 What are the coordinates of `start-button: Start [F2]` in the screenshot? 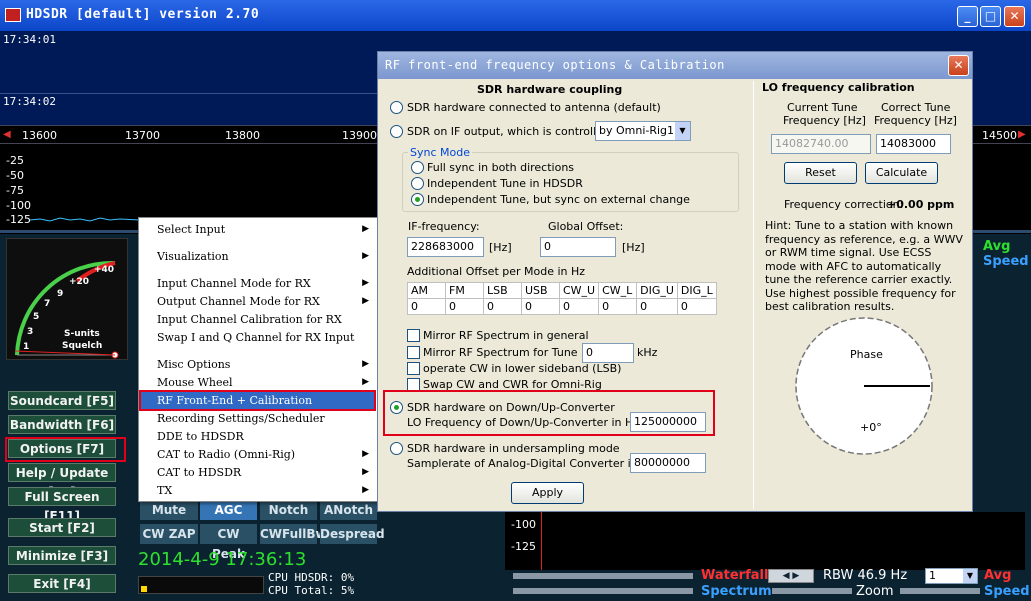 It's located at (62, 527).